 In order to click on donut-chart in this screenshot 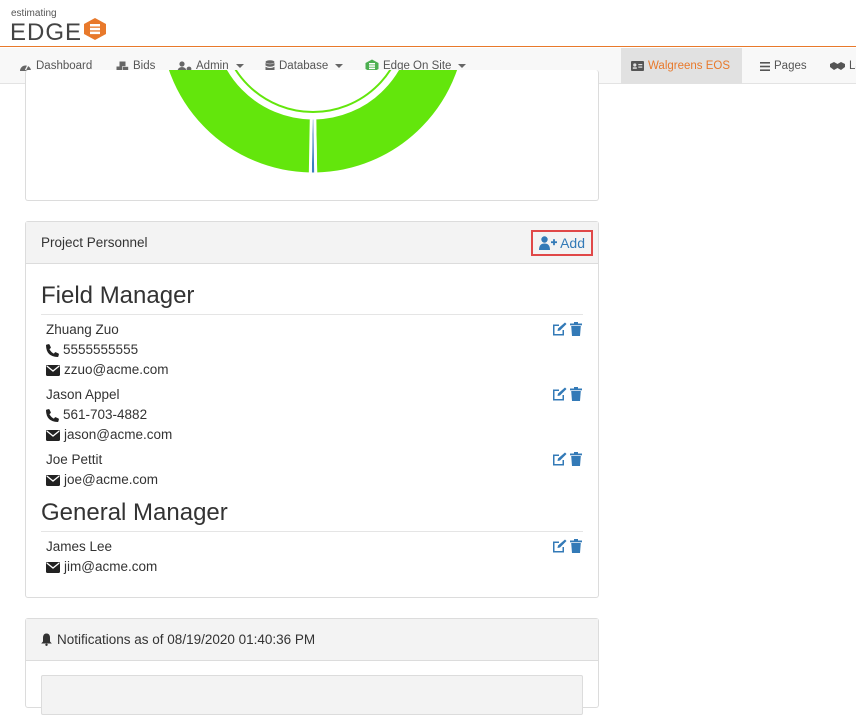, I will do `click(313, 123)`.